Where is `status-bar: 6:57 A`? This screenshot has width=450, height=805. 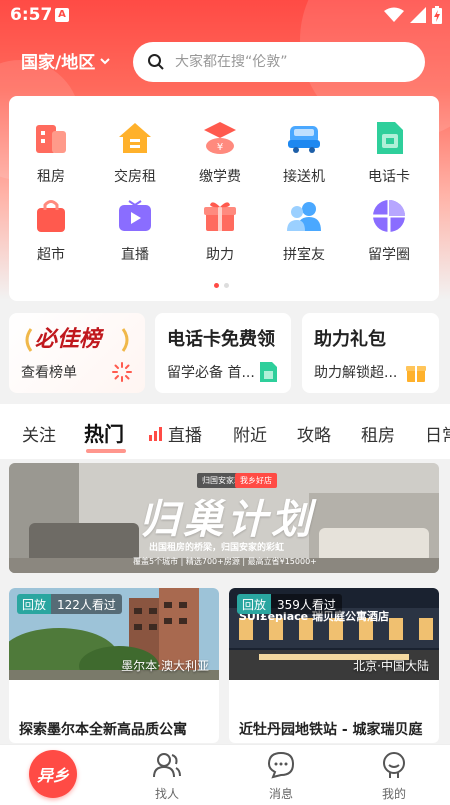
status-bar: 6:57 A is located at coordinates (225, 15).